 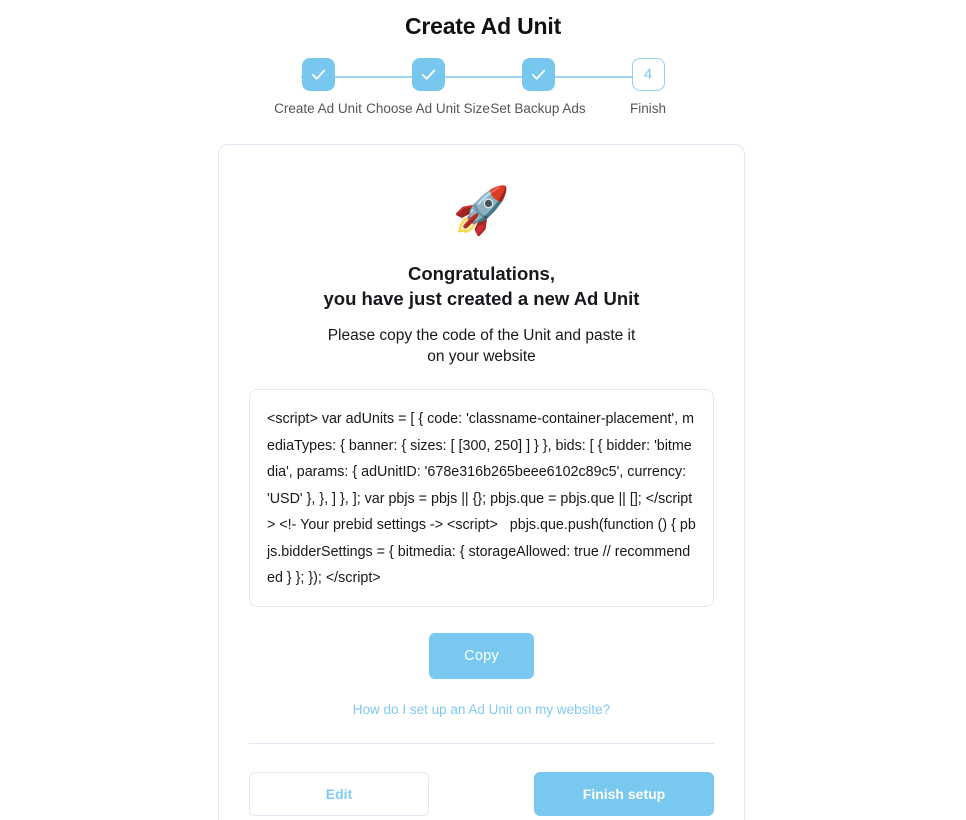 What do you see at coordinates (481, 273) in the screenshot?
I see `congratulations-line-1: Congratulations,` at bounding box center [481, 273].